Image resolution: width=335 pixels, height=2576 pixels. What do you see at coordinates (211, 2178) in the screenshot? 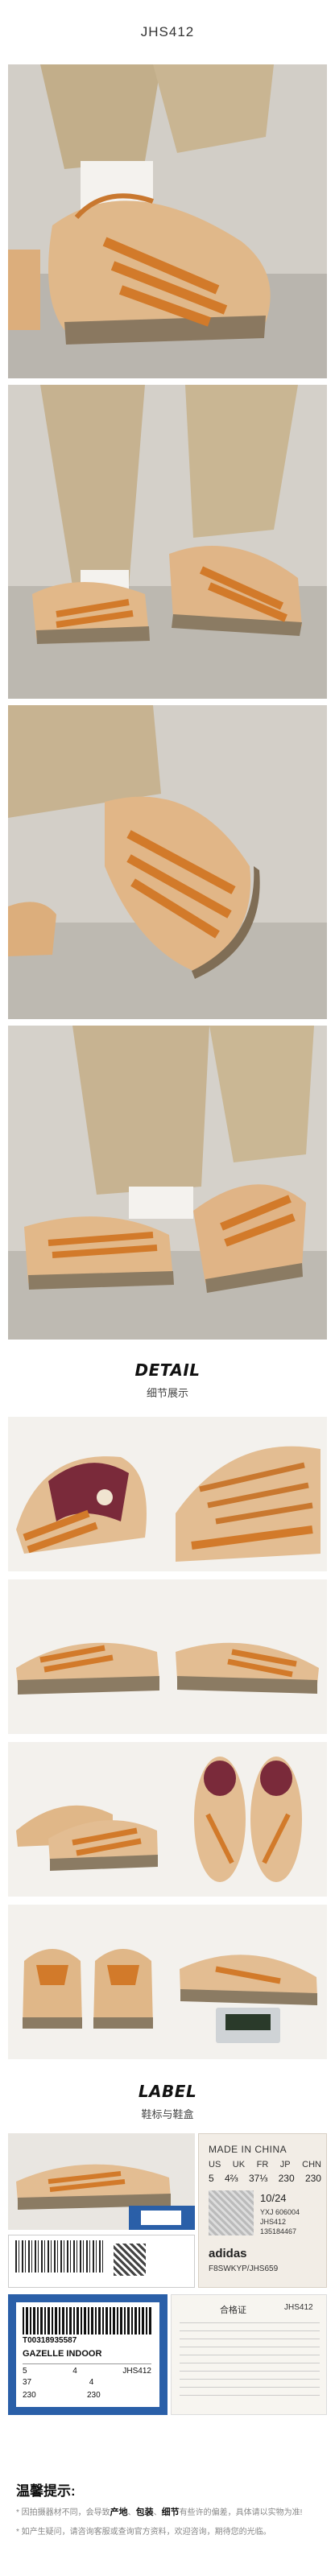
I see `size-value-us: 5` at bounding box center [211, 2178].